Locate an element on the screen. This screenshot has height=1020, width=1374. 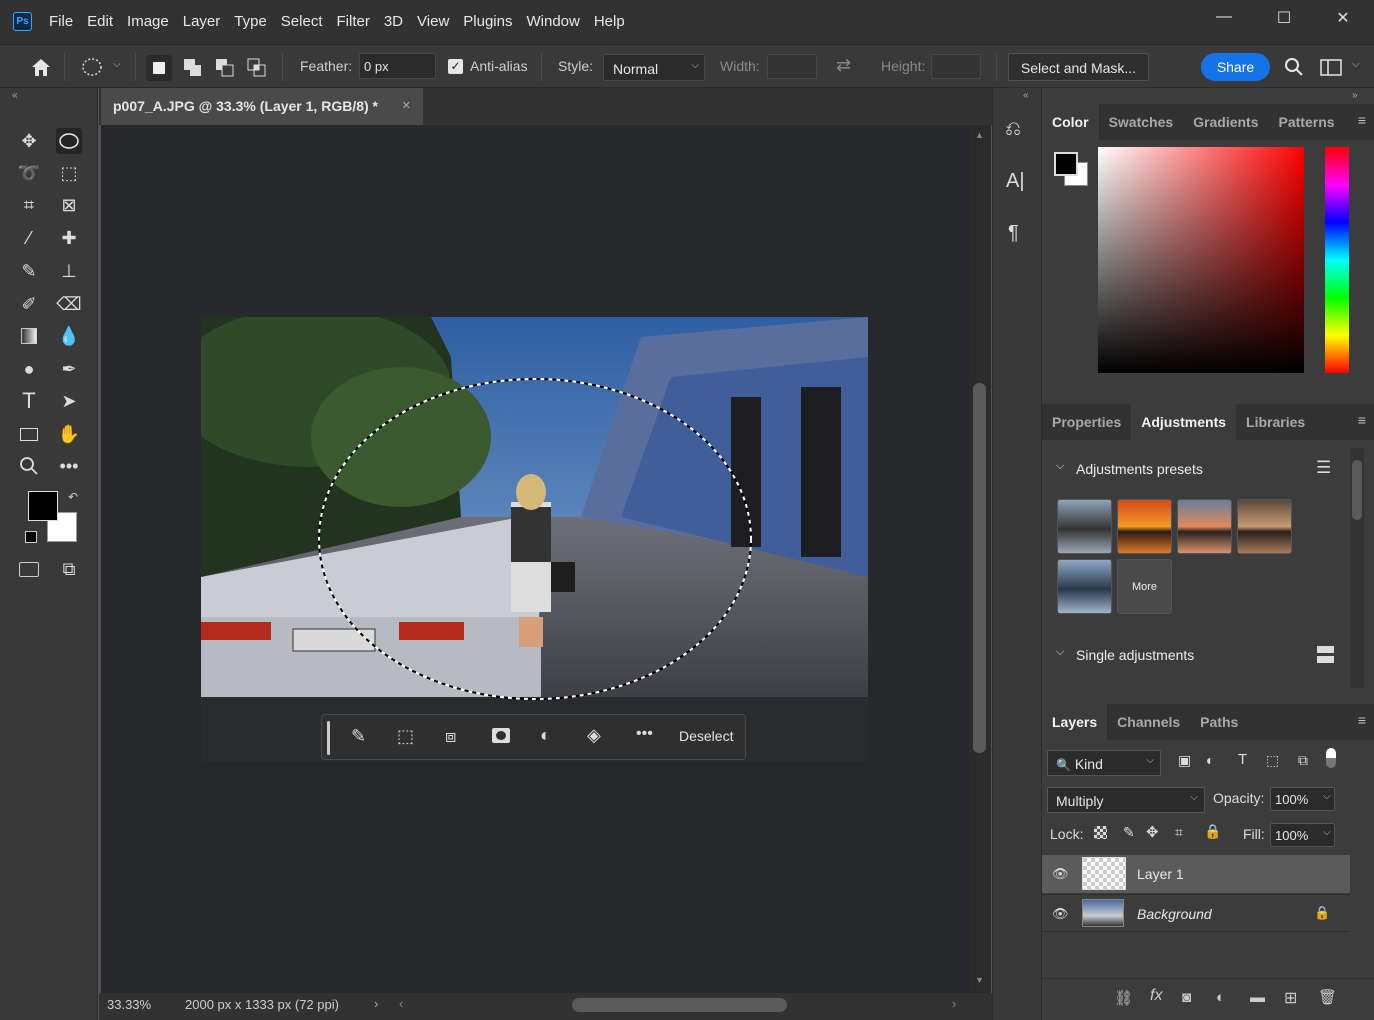
elliptical-marquee-icon is located at coordinates (92, 67).